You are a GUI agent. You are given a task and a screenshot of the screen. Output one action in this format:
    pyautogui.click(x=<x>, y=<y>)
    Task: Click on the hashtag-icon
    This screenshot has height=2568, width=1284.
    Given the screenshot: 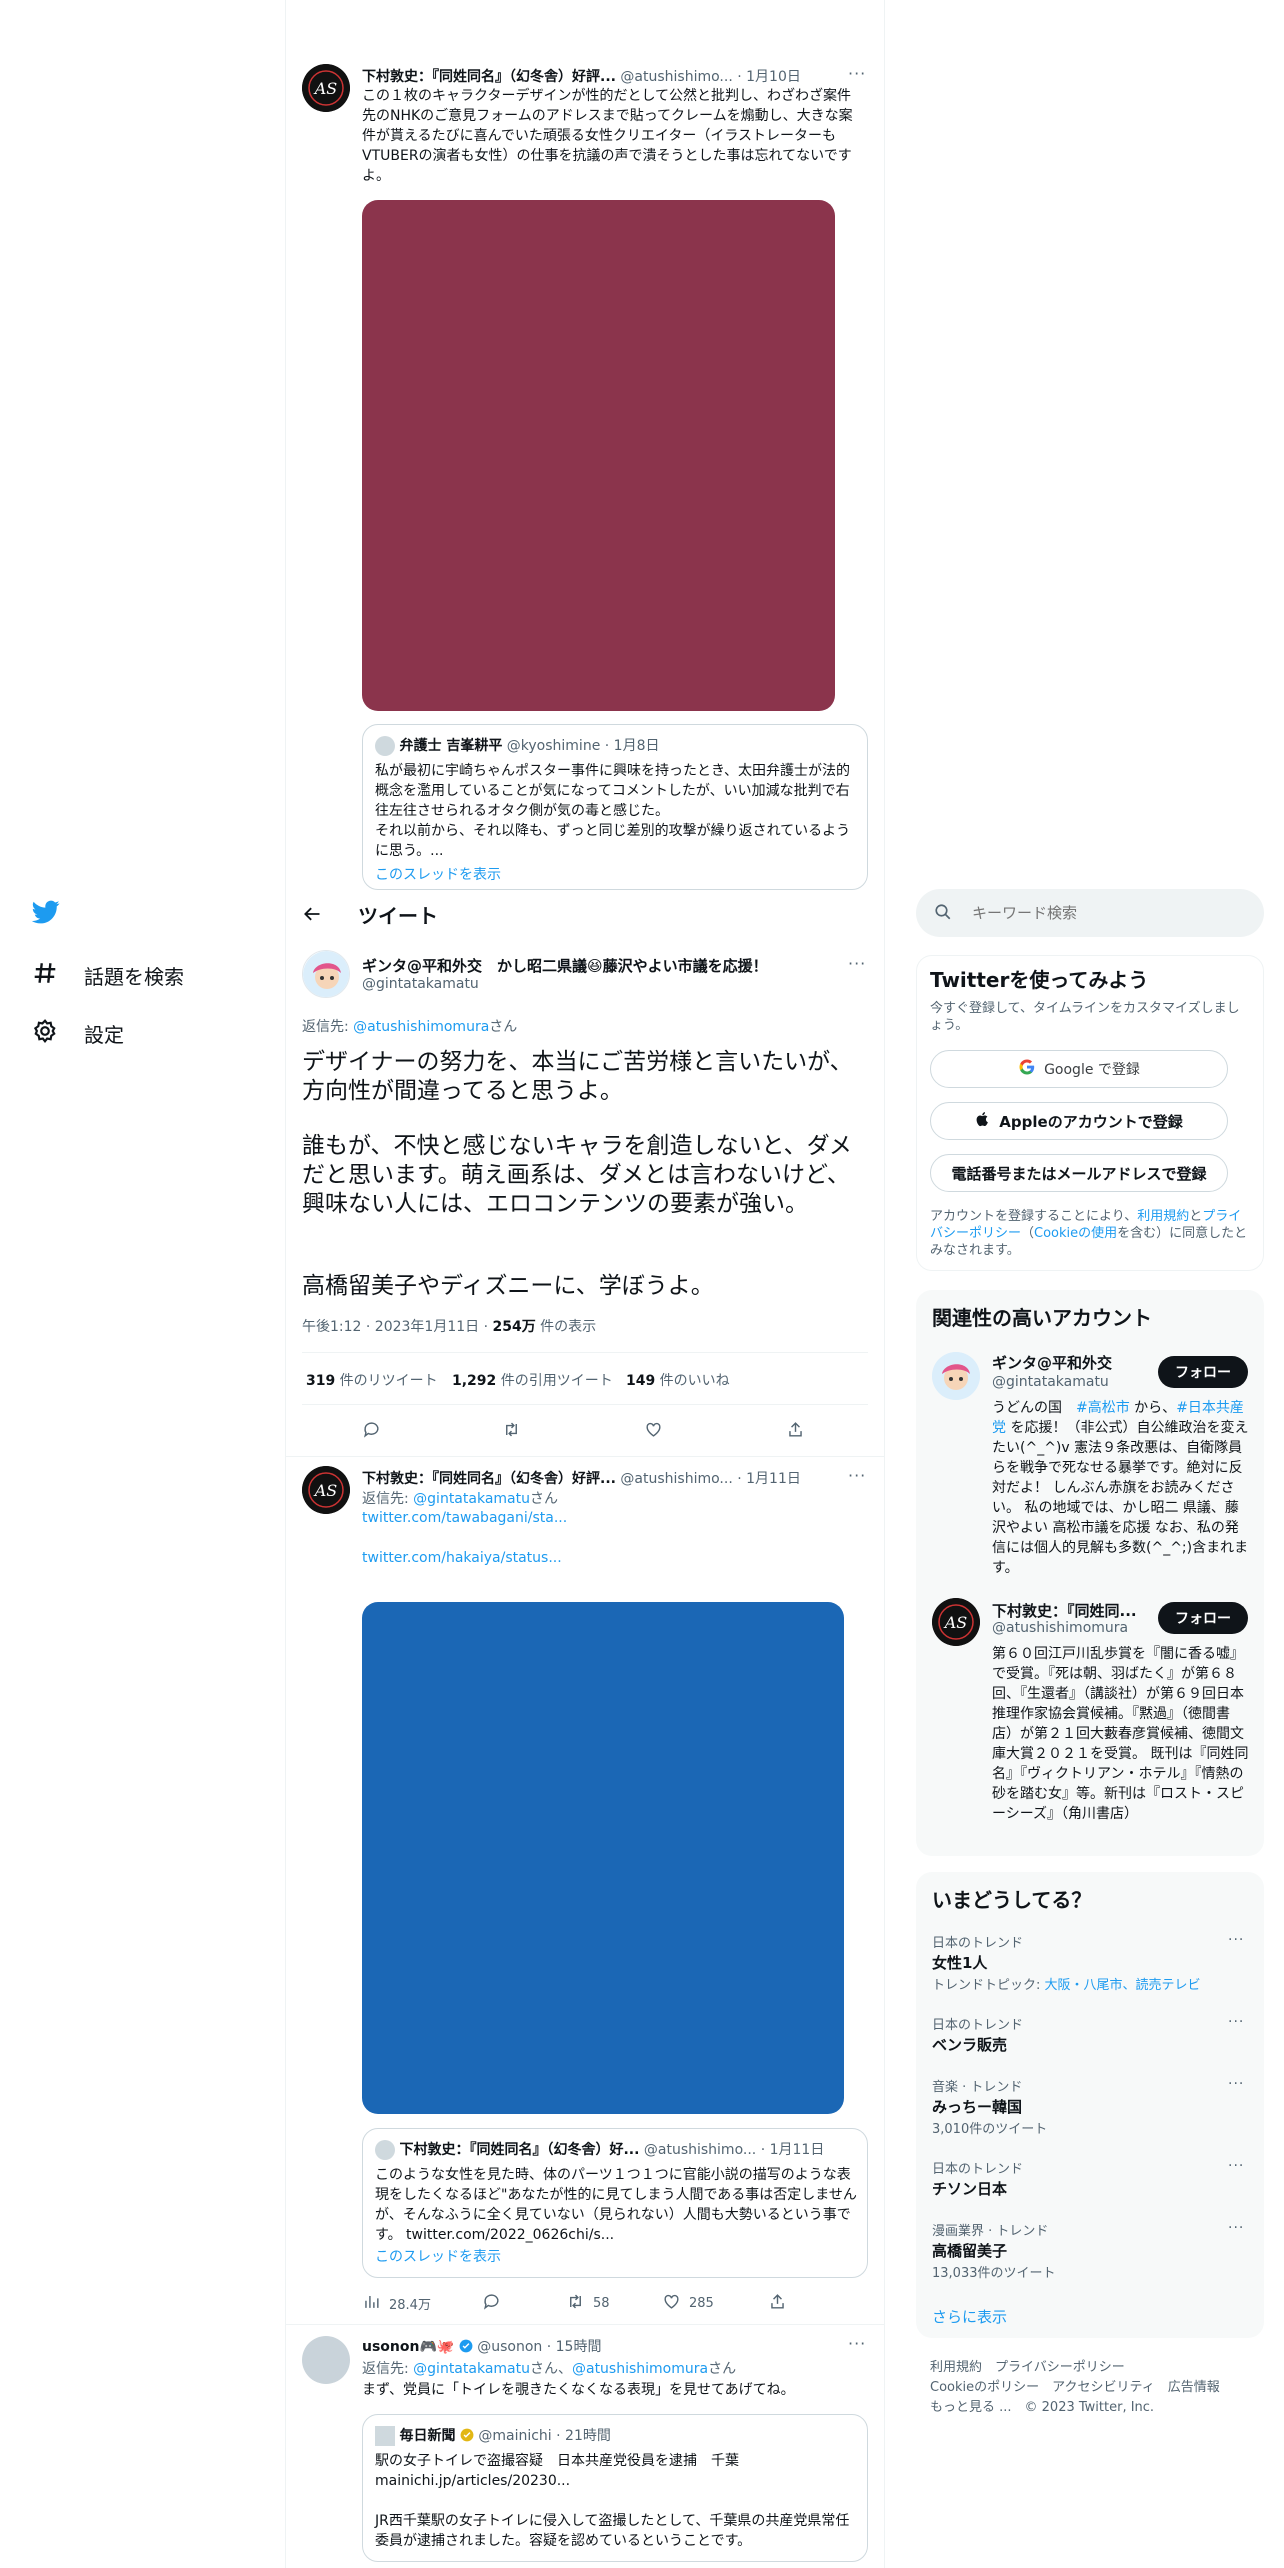 What is the action you would take?
    pyautogui.click(x=45, y=975)
    